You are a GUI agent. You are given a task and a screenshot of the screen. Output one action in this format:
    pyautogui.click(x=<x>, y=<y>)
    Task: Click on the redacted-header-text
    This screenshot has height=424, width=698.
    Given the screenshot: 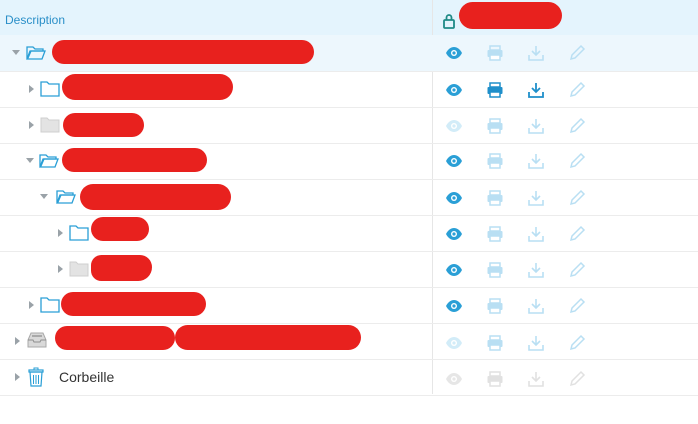 What is the action you would take?
    pyautogui.click(x=510, y=15)
    